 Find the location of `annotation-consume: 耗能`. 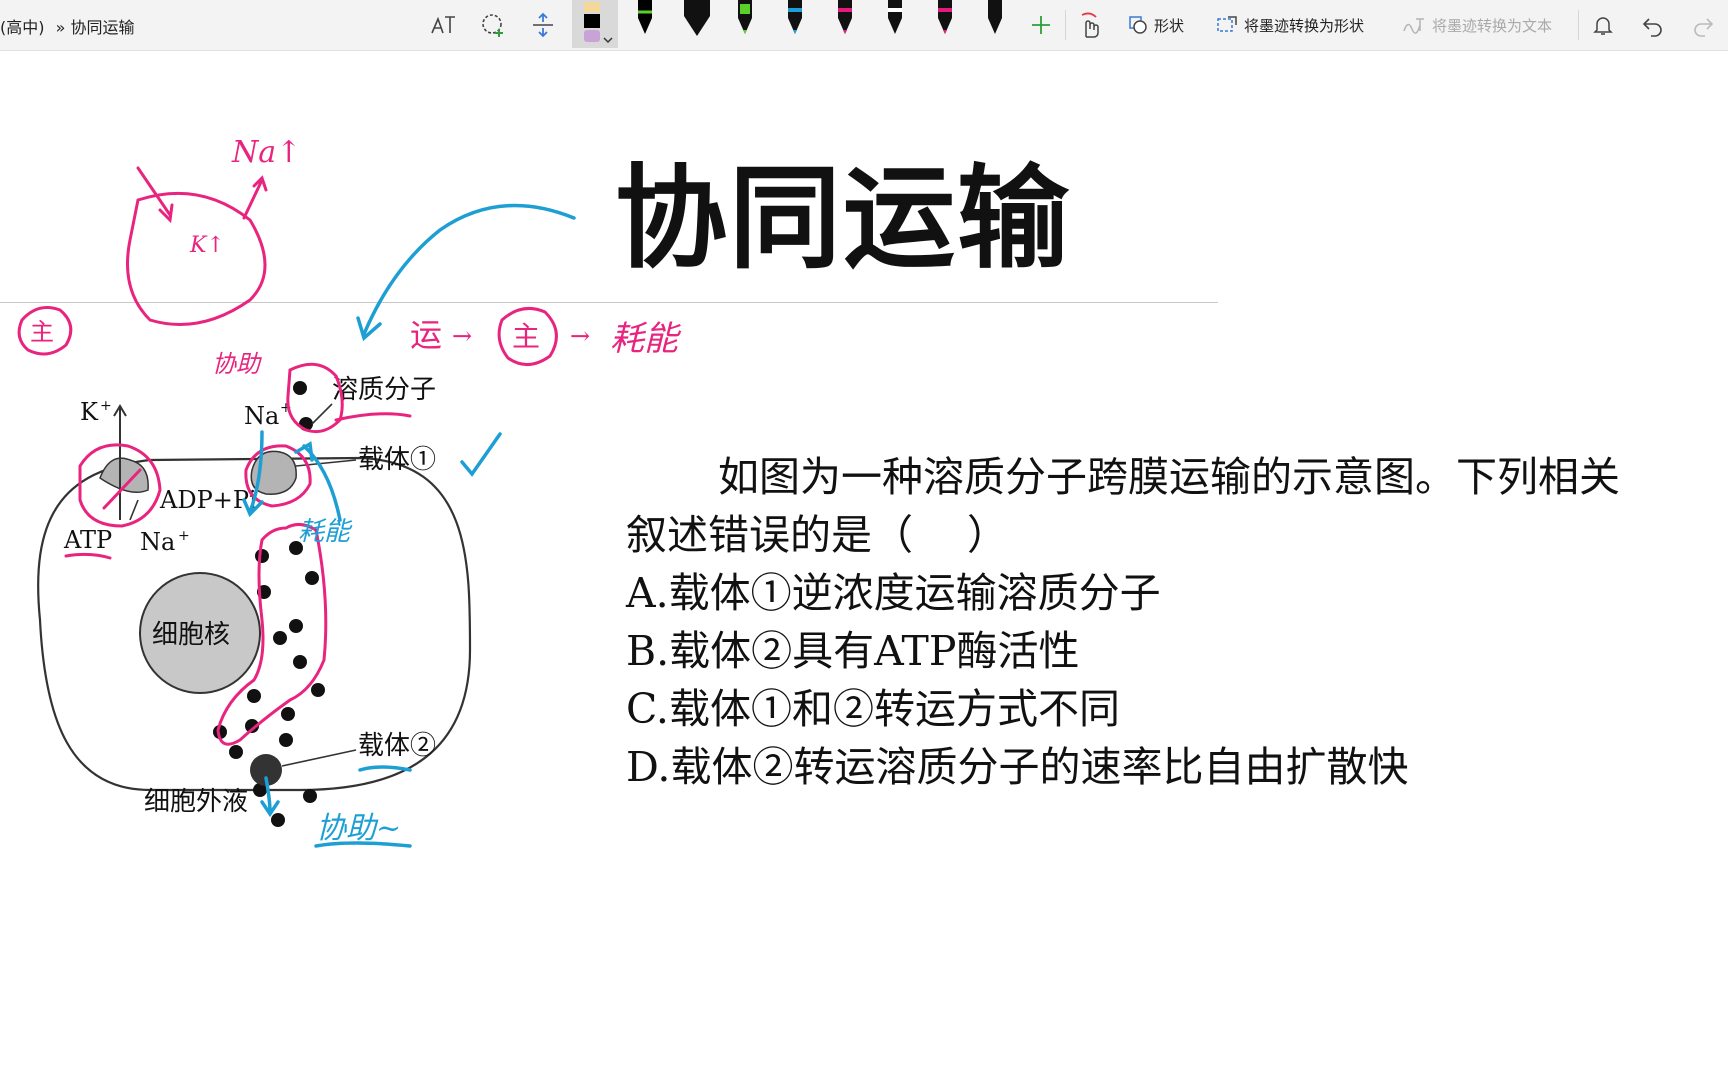

annotation-consume: 耗能 is located at coordinates (325, 532).